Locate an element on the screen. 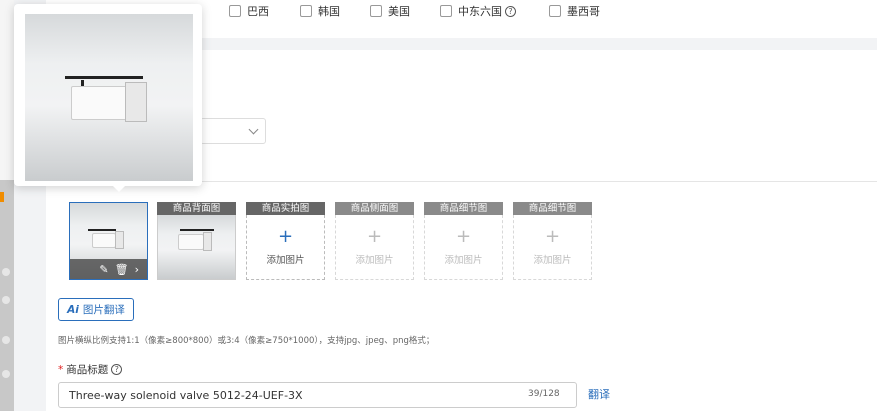  country-option-mexico: 墨西哥 is located at coordinates (574, 11).